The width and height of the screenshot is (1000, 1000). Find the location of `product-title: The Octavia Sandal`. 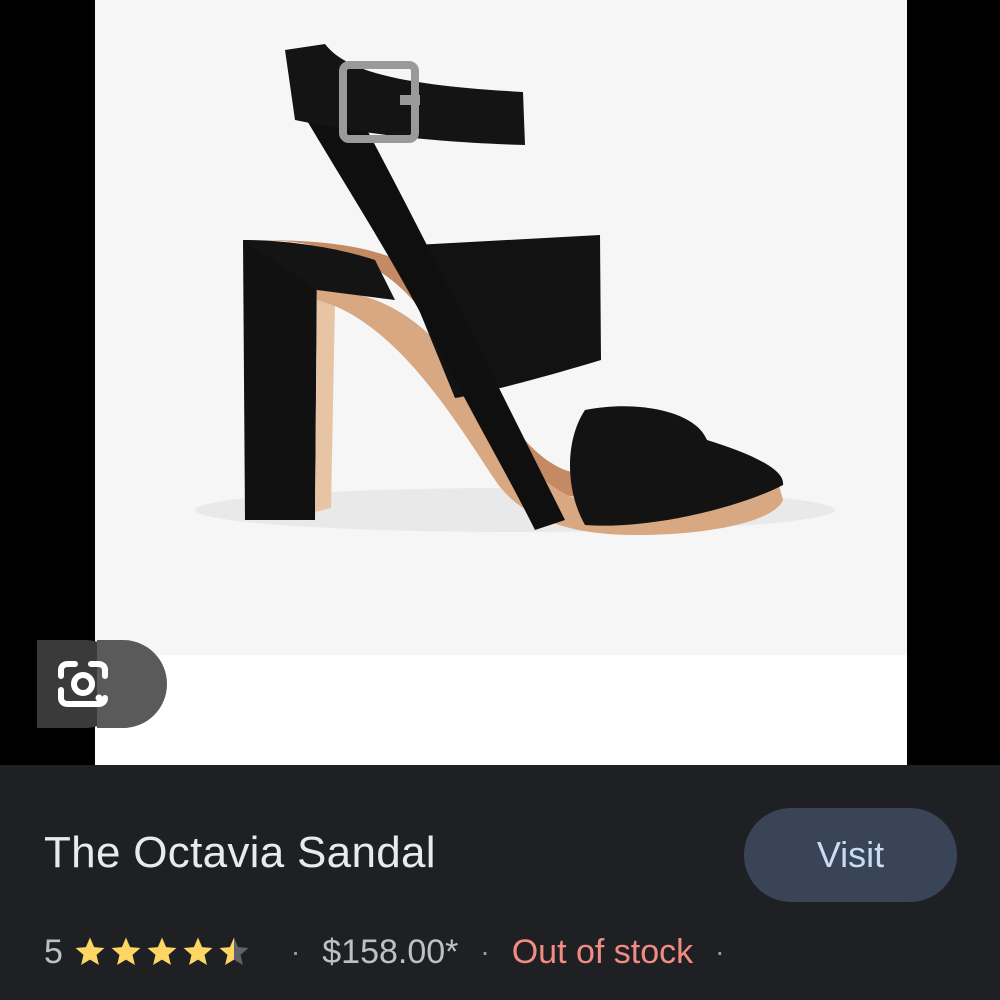

product-title: The Octavia Sandal is located at coordinates (240, 853).